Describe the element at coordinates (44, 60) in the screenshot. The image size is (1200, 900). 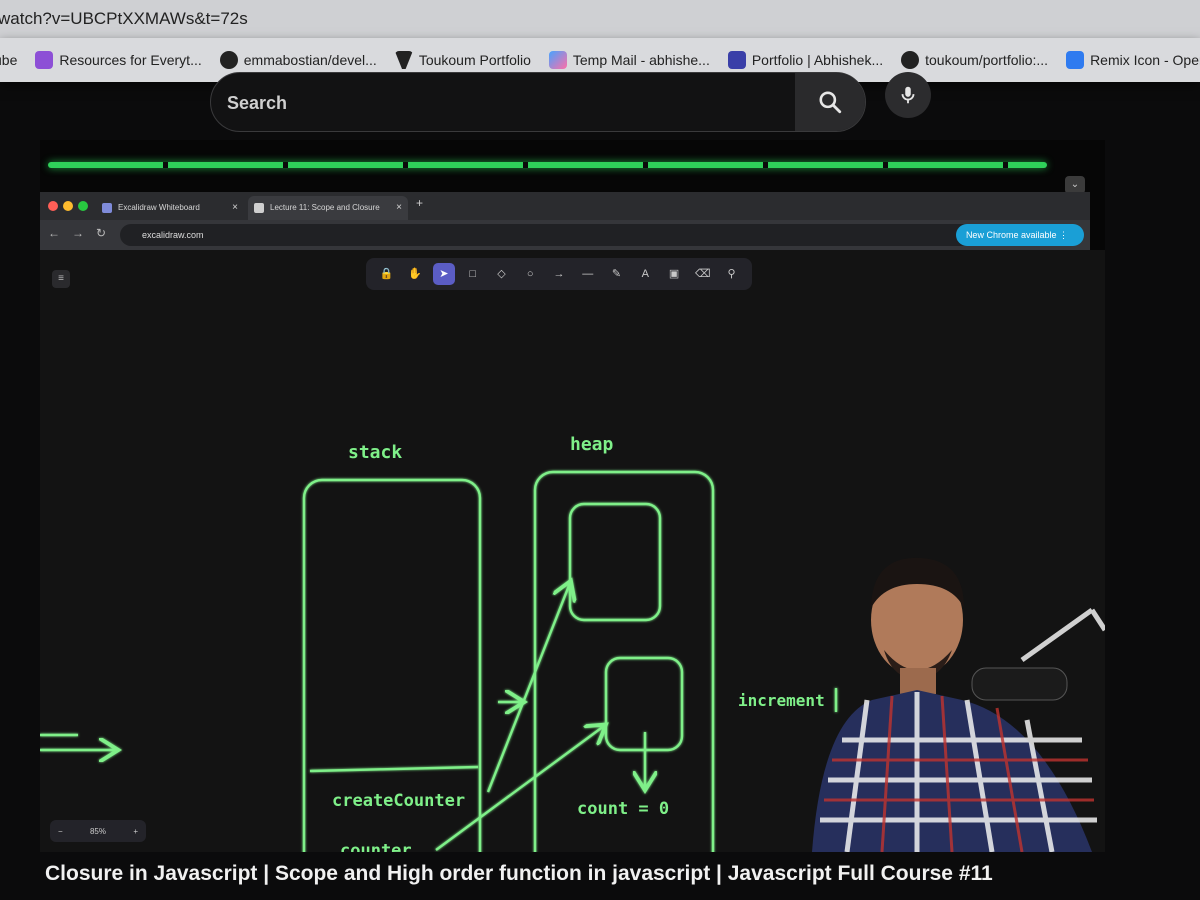
I see `twitch-icon` at that location.